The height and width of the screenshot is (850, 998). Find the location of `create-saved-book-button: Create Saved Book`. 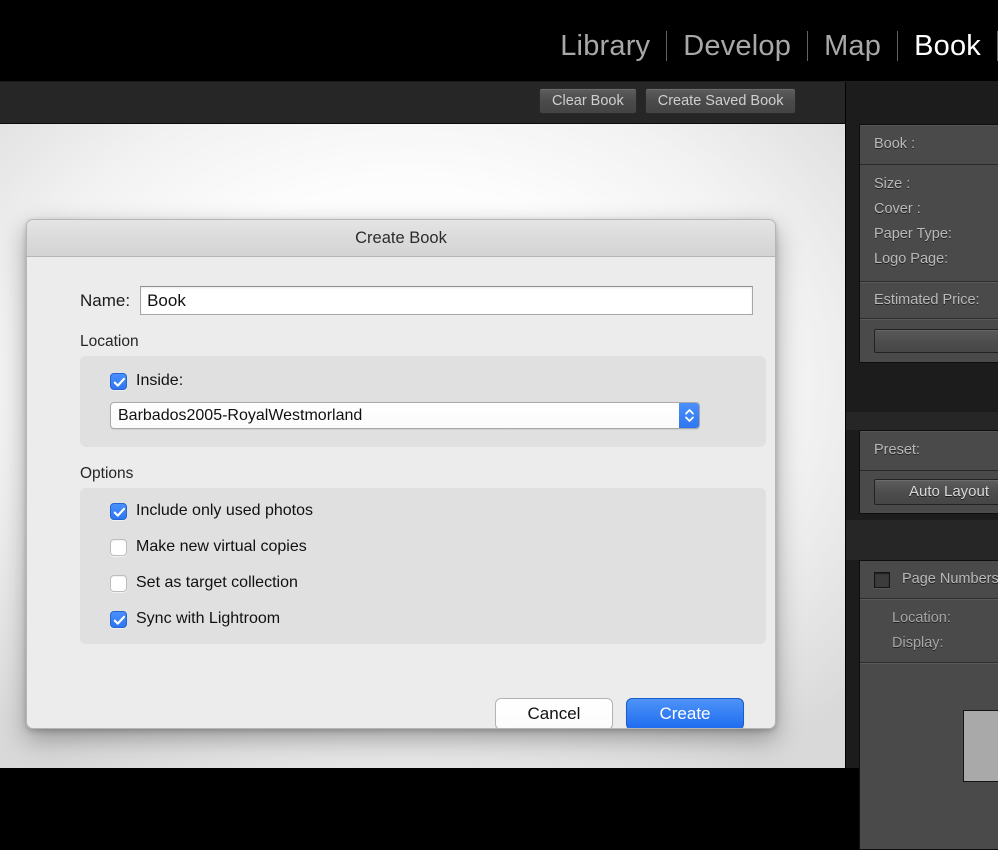

create-saved-book-button: Create Saved Book is located at coordinates (720, 101).